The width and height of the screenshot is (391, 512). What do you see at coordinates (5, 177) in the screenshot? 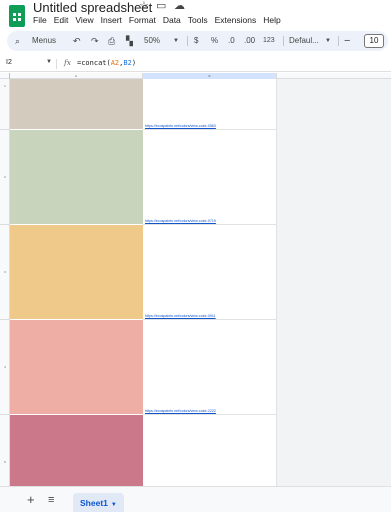
I see `row-header-2: 2` at bounding box center [5, 177].